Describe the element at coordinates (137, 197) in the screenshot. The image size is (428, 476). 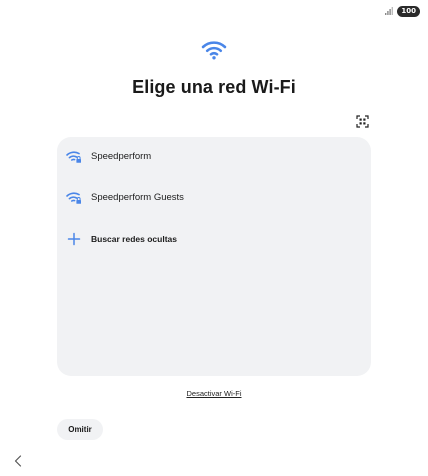
I see `network-label: Speedperform Guests` at that location.